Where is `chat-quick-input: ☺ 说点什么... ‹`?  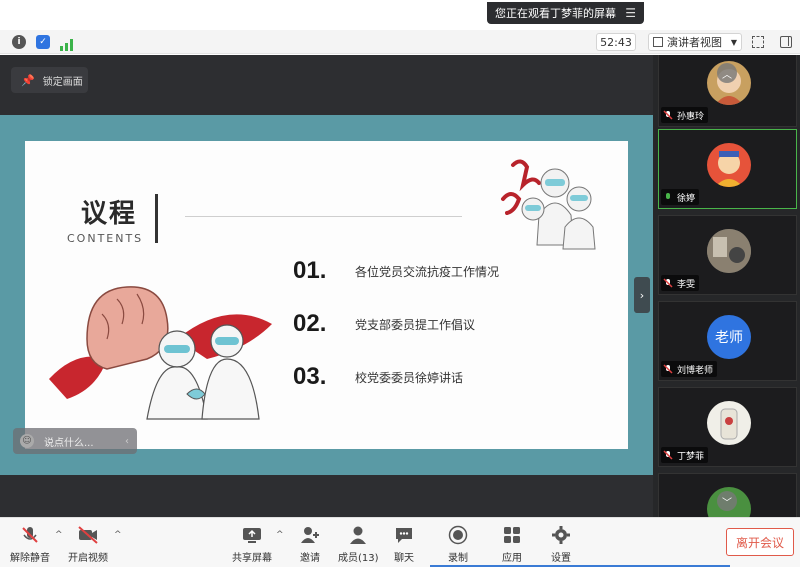 chat-quick-input: ☺ 说点什么... ‹ is located at coordinates (75, 441).